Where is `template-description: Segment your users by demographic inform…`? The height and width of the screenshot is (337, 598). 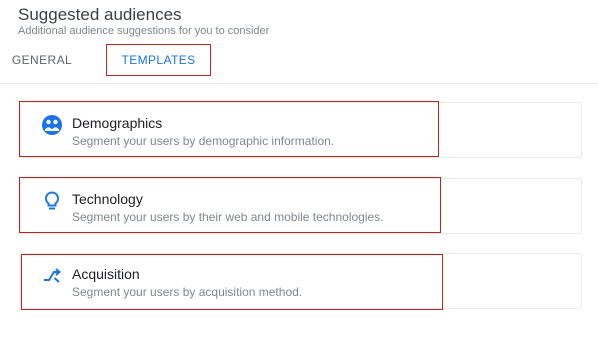
template-description: Segment your users by demographic inform… is located at coordinates (203, 141).